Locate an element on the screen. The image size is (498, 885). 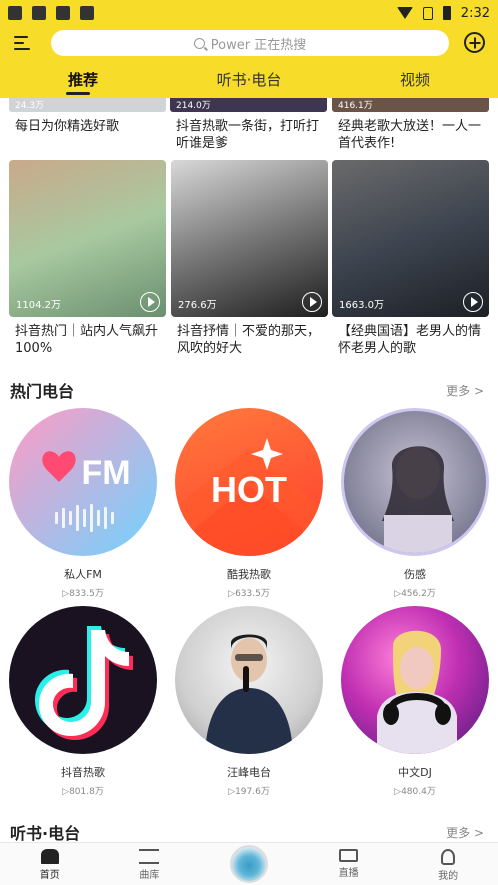
now-playing-disc is located at coordinates (248, 864).